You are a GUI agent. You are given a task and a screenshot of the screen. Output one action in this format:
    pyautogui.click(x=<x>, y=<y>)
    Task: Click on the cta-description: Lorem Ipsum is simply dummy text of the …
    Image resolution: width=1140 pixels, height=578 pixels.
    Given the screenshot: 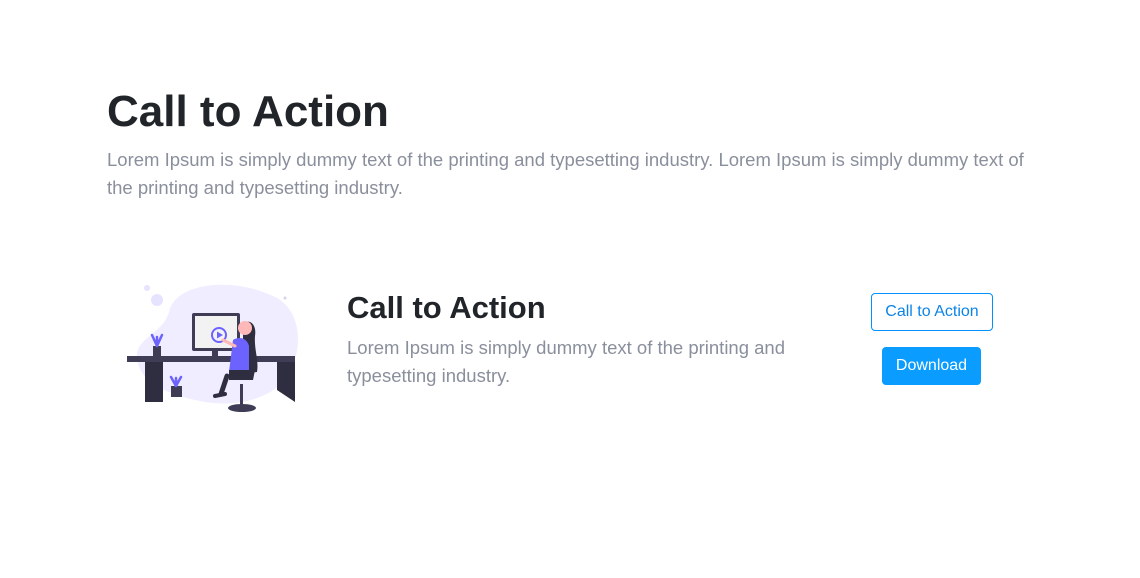 What is the action you would take?
    pyautogui.click(x=566, y=361)
    